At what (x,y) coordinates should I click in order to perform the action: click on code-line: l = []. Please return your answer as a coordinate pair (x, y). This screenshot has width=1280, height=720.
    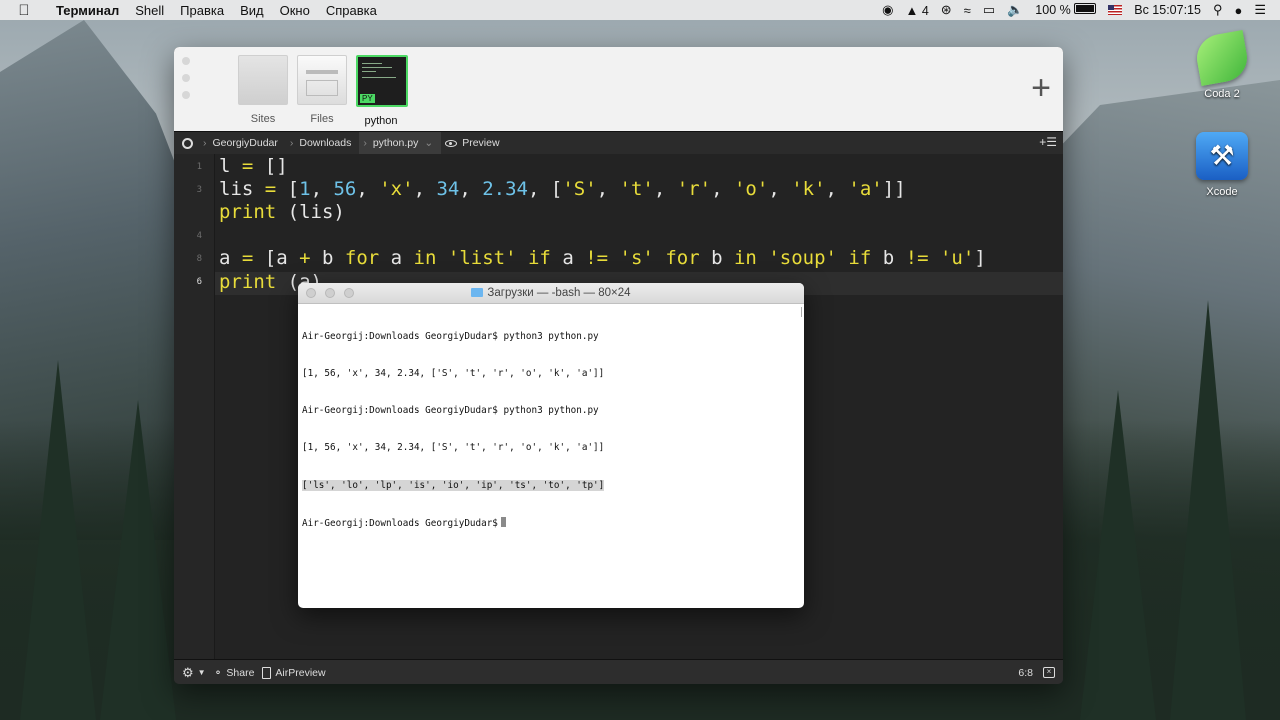
    Looking at the image, I should click on (253, 166).